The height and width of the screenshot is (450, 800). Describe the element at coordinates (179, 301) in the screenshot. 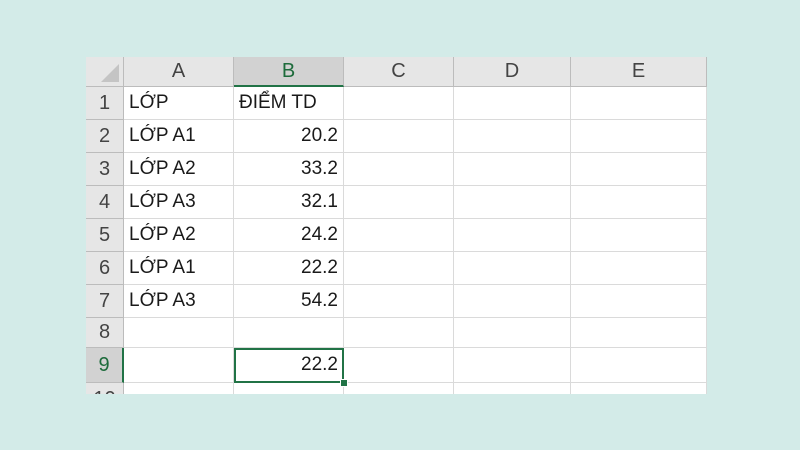

I see `cell-a7: LỚP A3` at that location.